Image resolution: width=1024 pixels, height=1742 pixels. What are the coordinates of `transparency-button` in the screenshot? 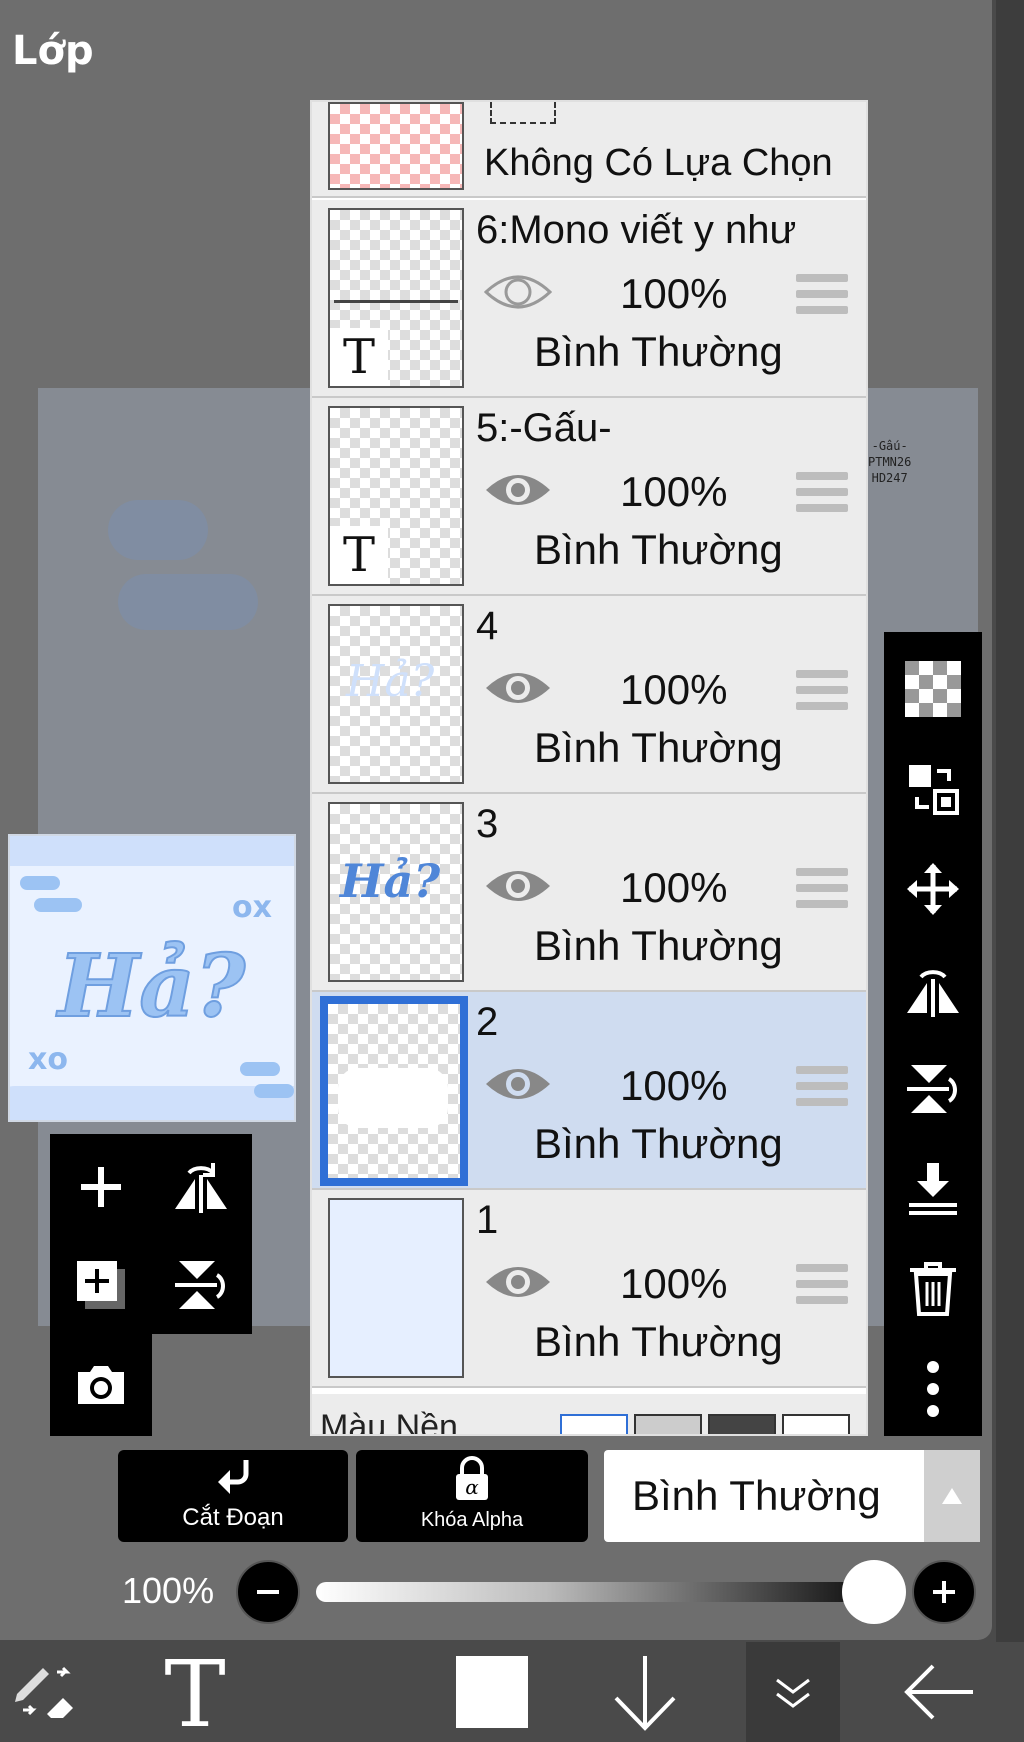 It's located at (933, 689).